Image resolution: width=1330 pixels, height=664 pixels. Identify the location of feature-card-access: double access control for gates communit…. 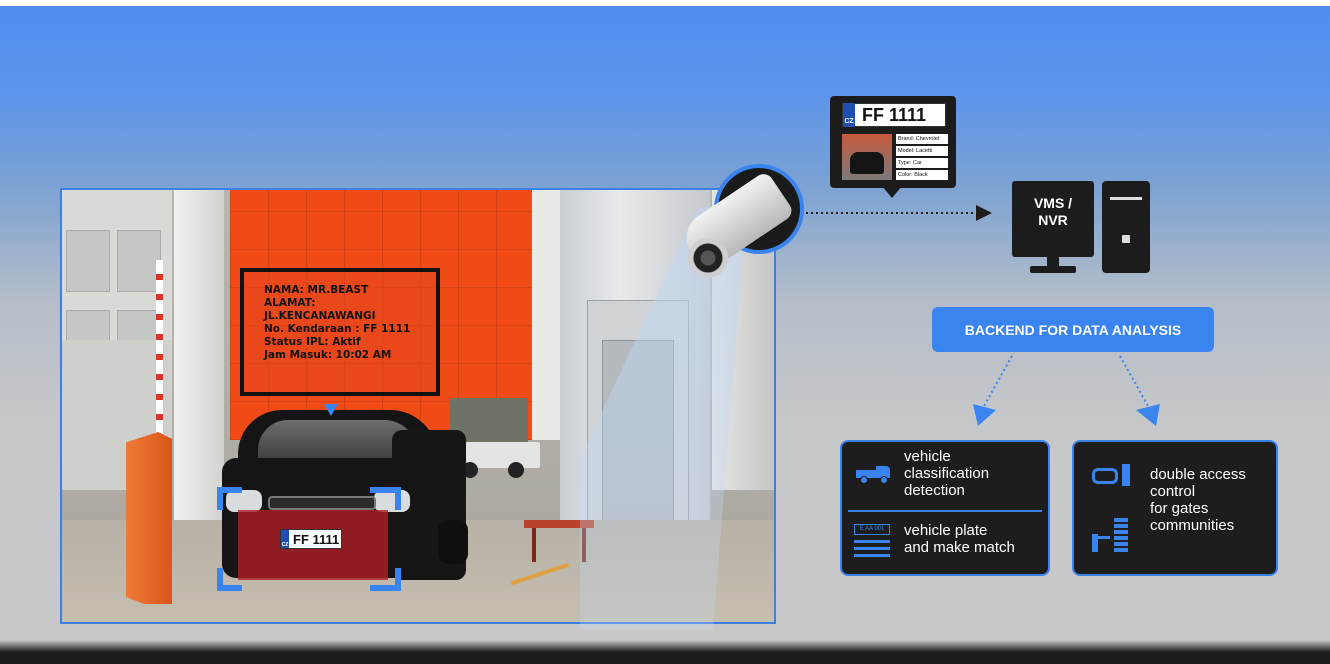
(1175, 508).